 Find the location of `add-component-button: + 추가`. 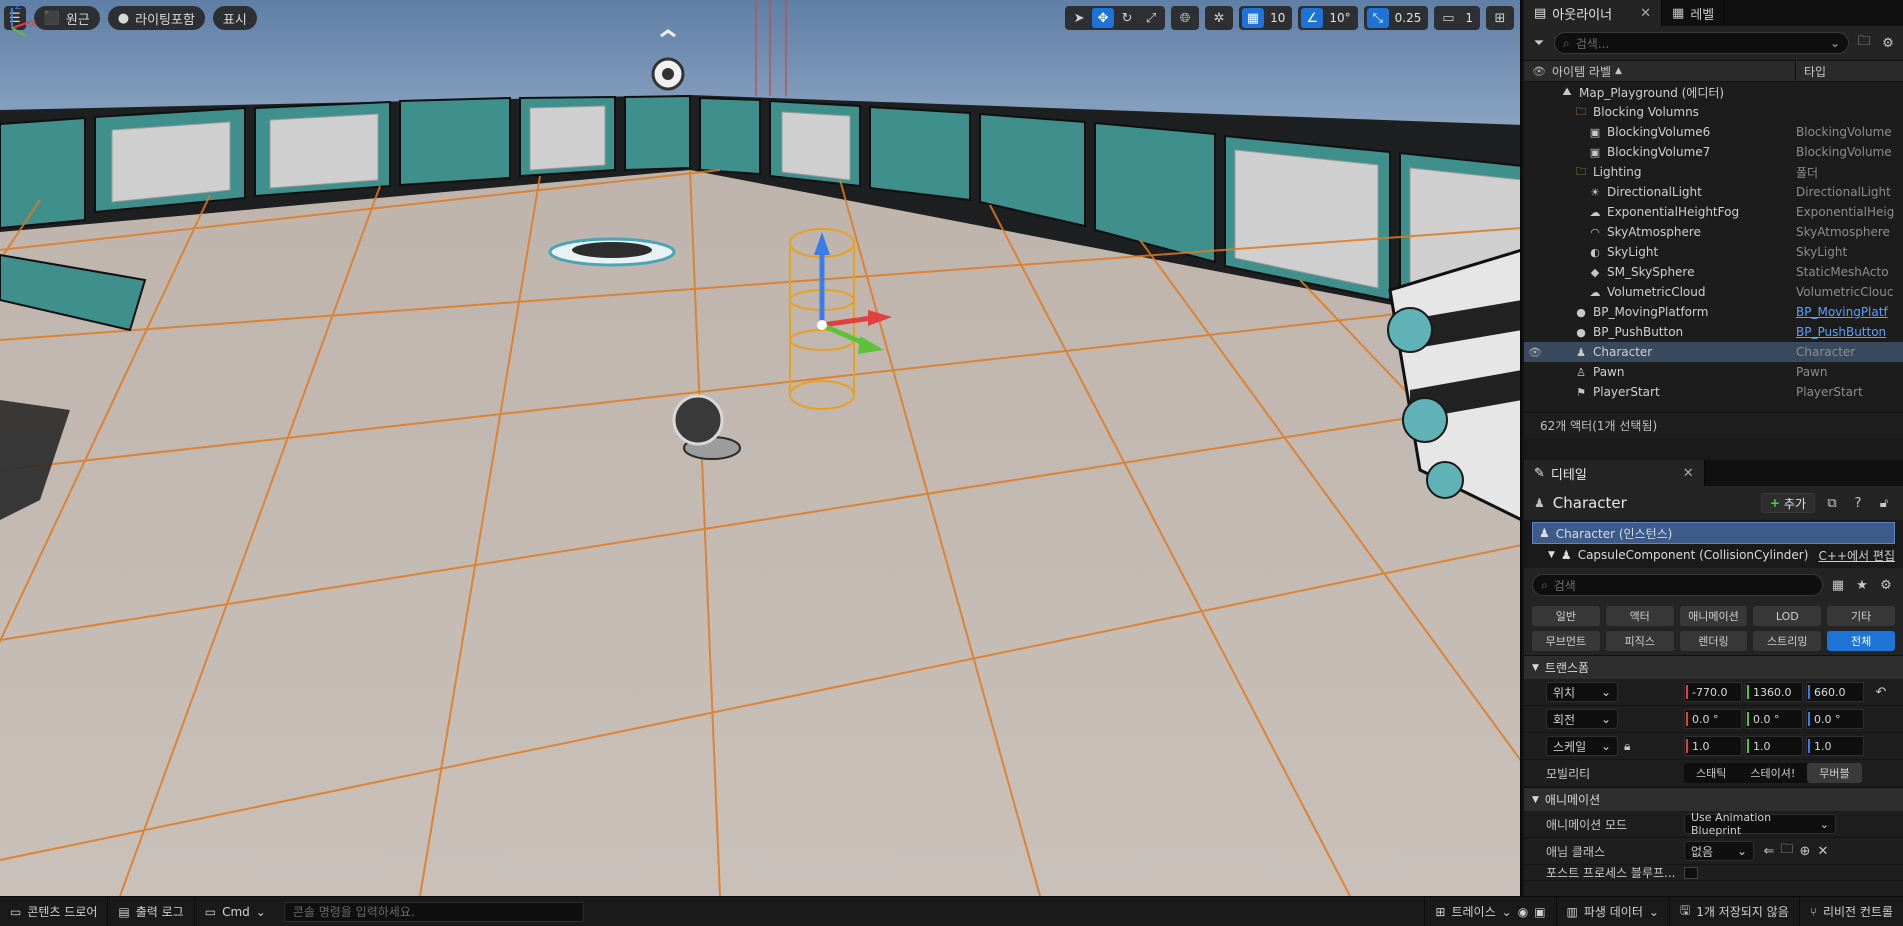

add-component-button: + 추가 is located at coordinates (1787, 503).